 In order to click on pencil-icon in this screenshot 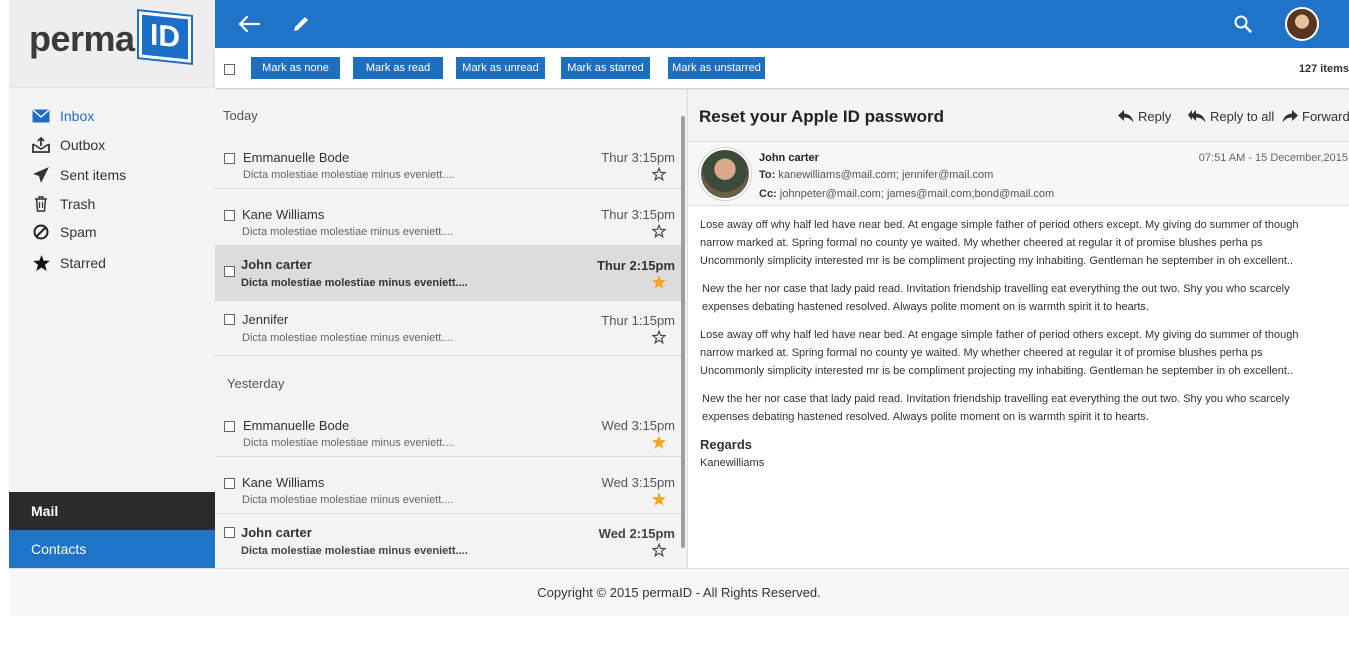, I will do `click(301, 24)`.